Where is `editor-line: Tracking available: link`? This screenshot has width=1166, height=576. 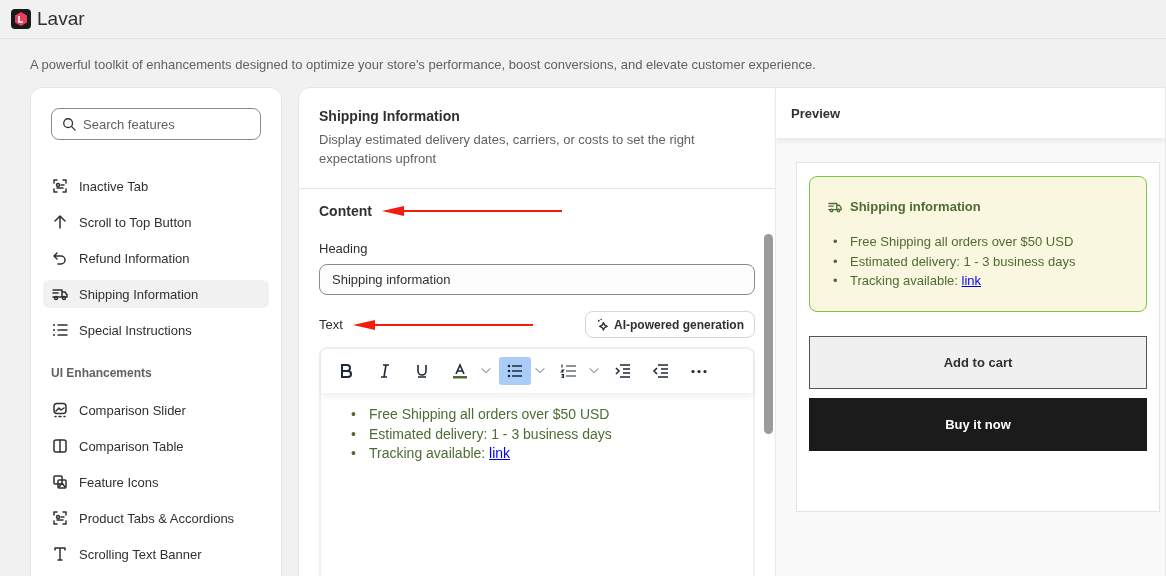
editor-line: Tracking available: link is located at coordinates (440, 453).